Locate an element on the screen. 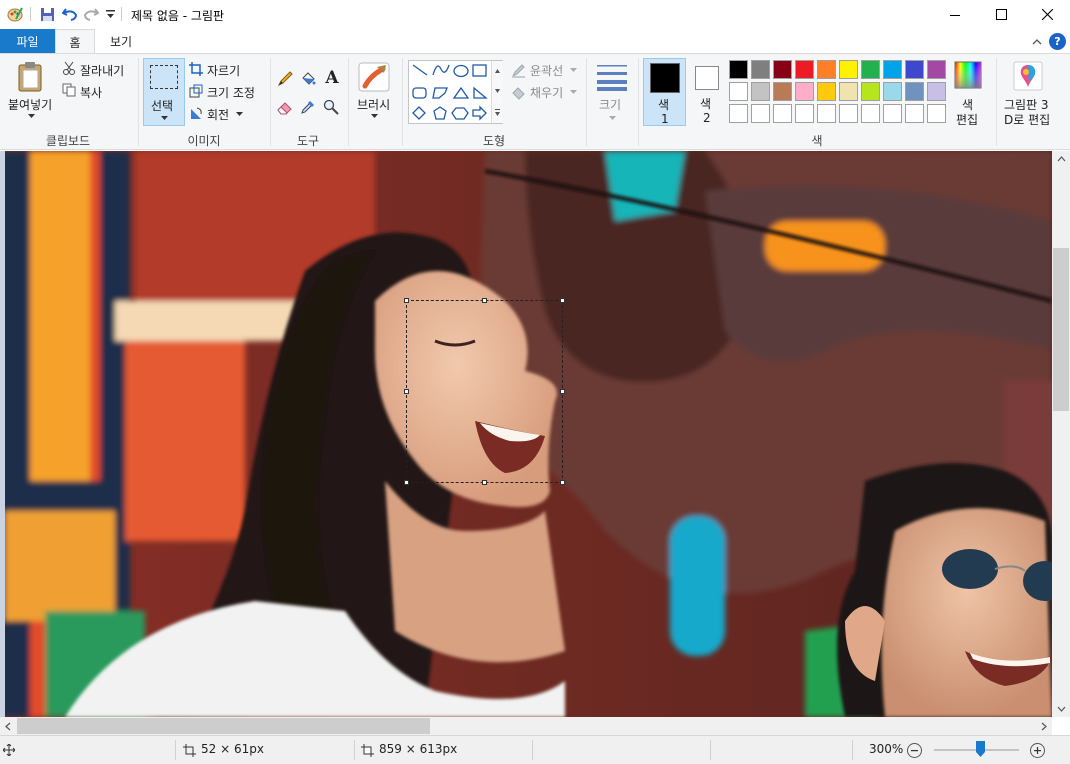 The image size is (1070, 764). horizontal-scroll-thumb is located at coordinates (223, 726).